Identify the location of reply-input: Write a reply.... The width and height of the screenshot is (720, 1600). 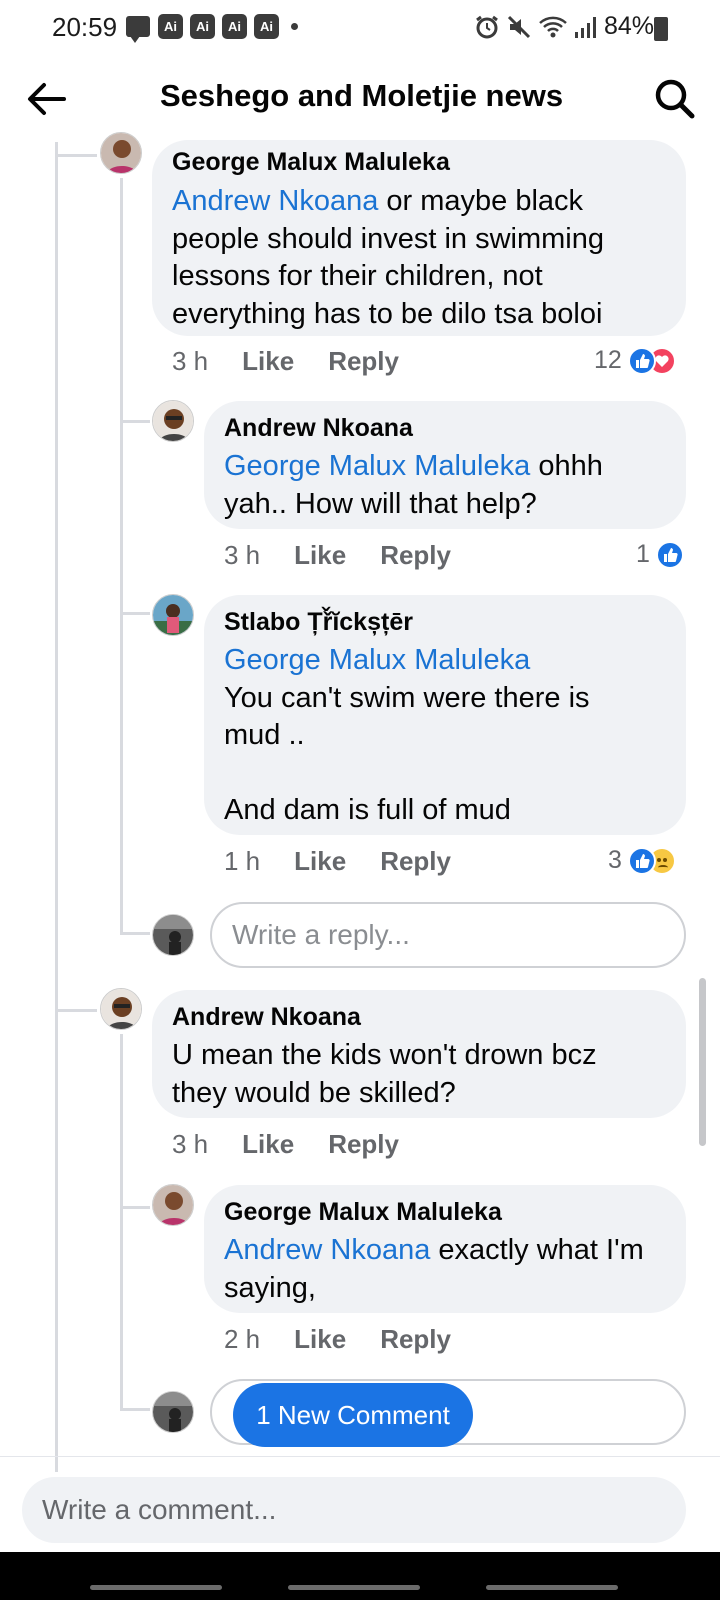
(448, 935).